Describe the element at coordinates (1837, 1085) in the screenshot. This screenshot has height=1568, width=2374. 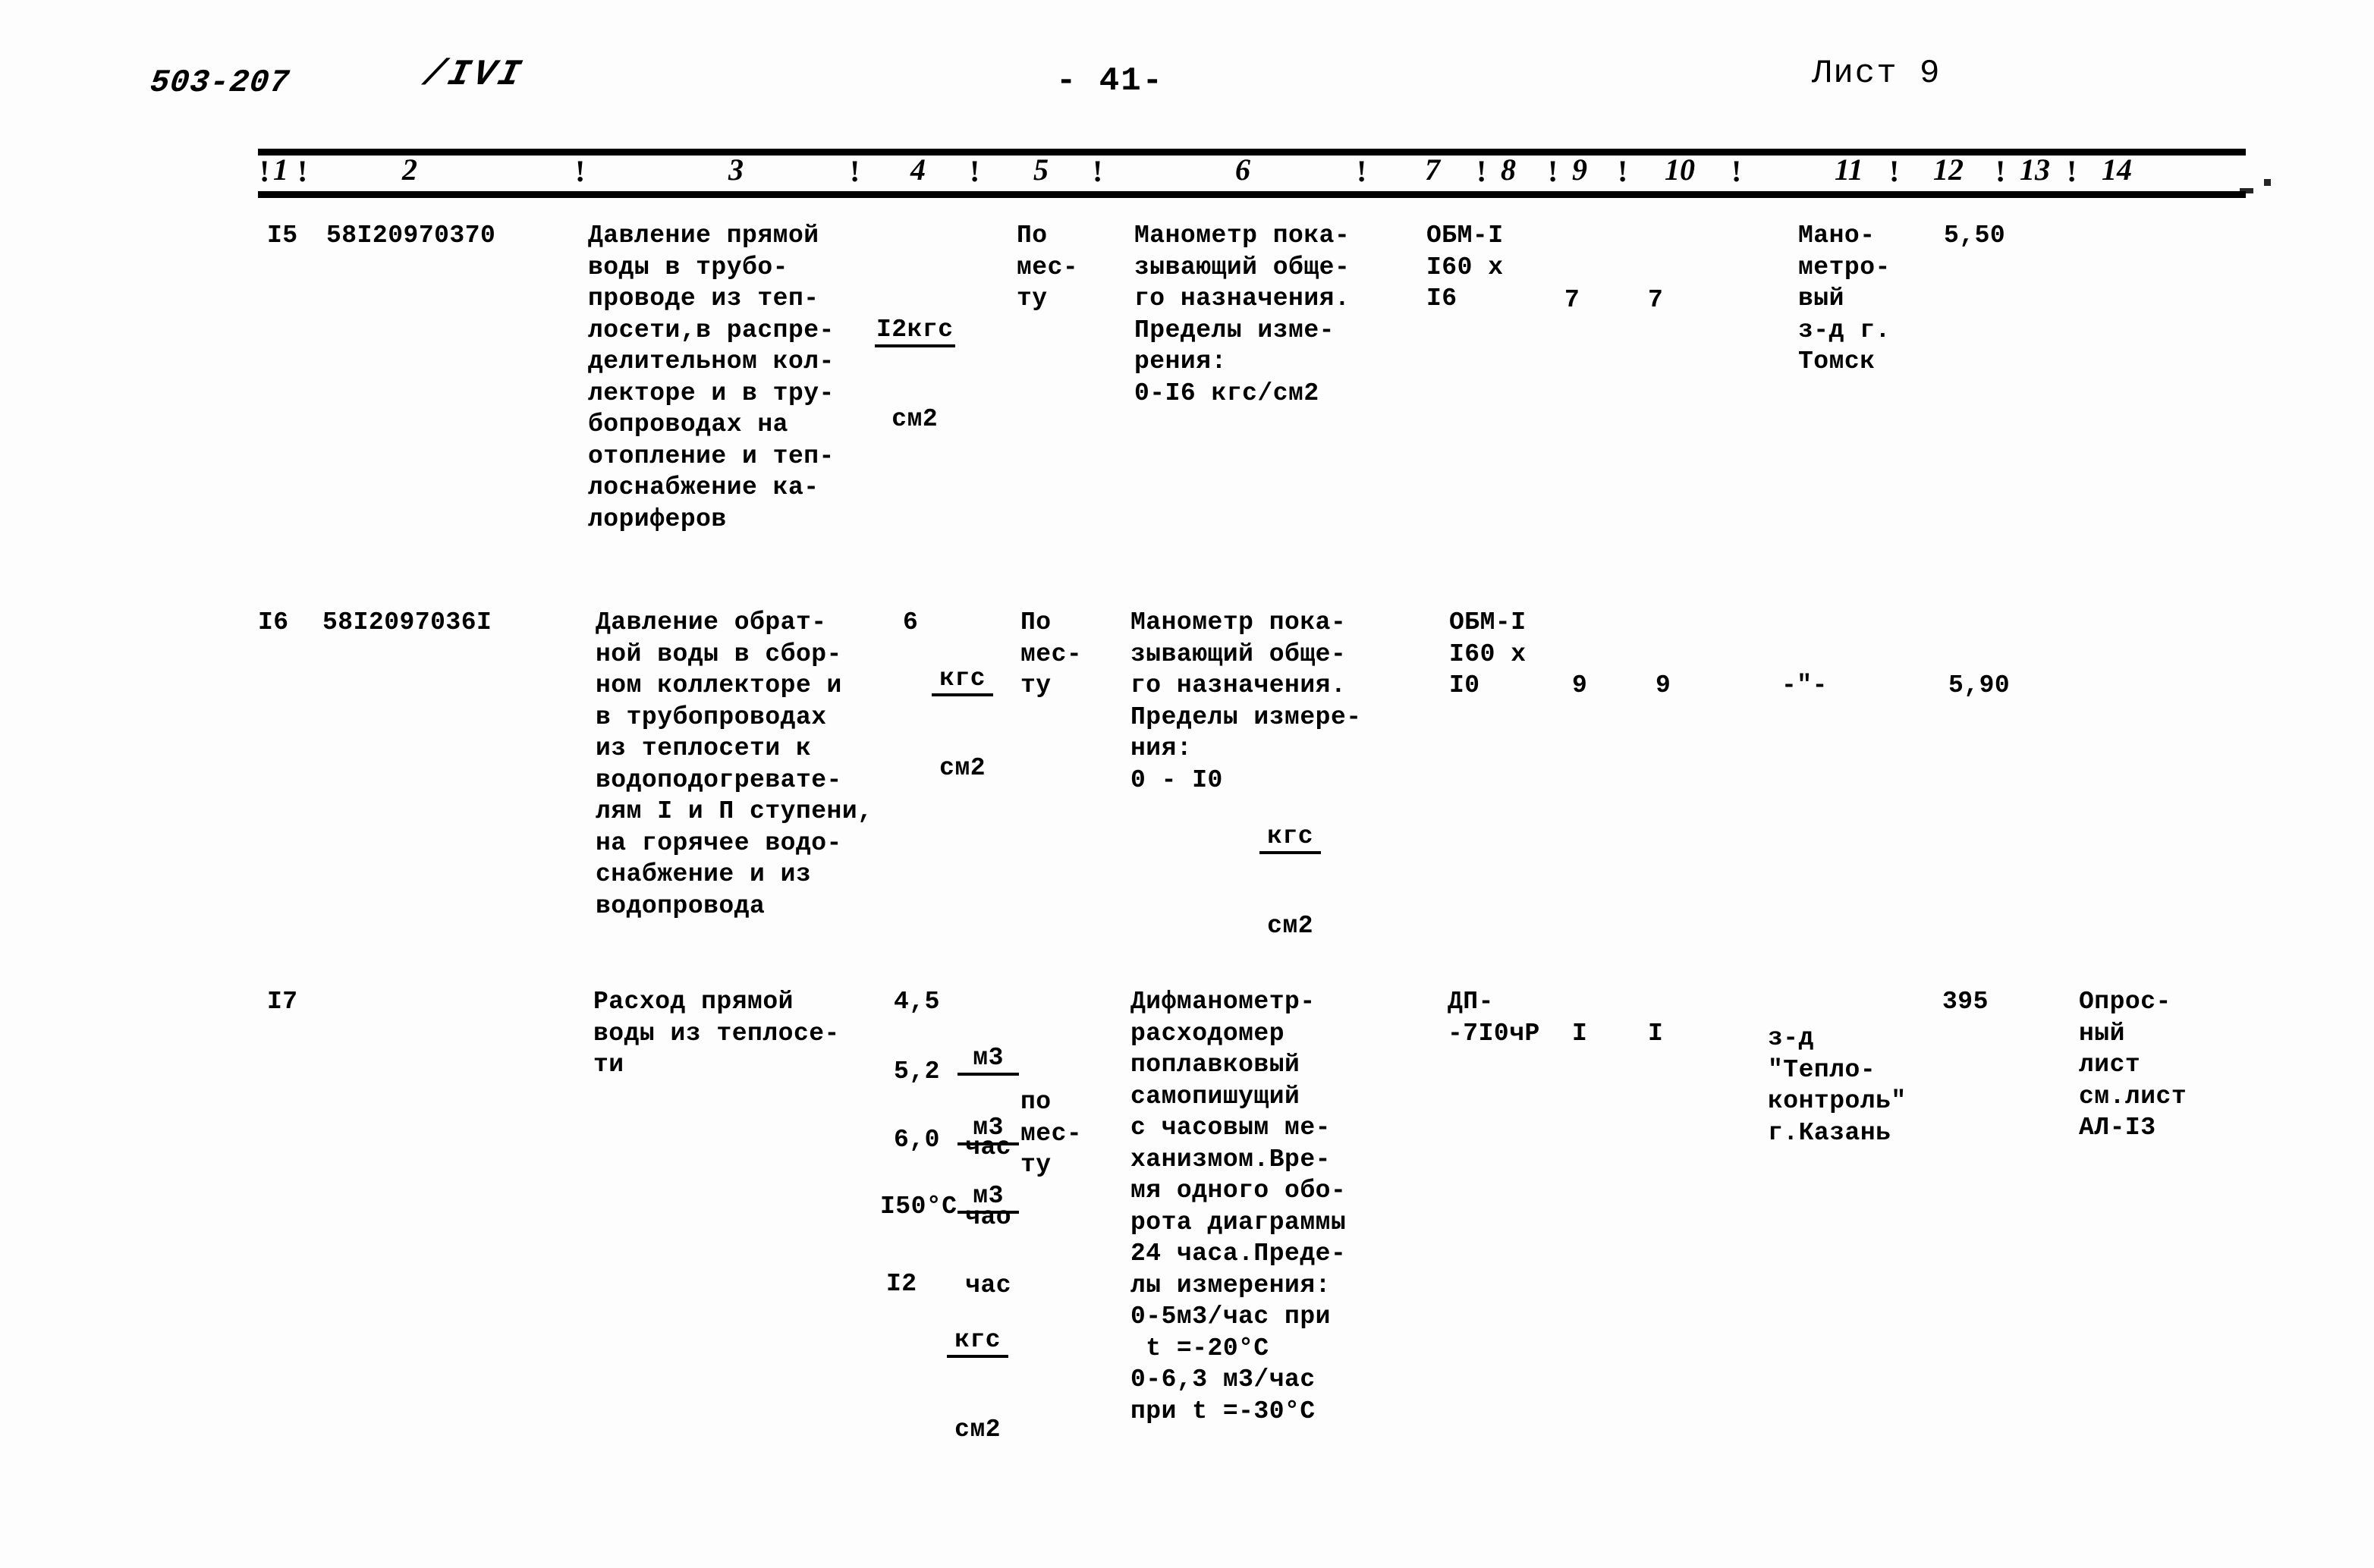
I see `row-manufacturer: з-д "Тепло- контроль" г.Казань` at that location.